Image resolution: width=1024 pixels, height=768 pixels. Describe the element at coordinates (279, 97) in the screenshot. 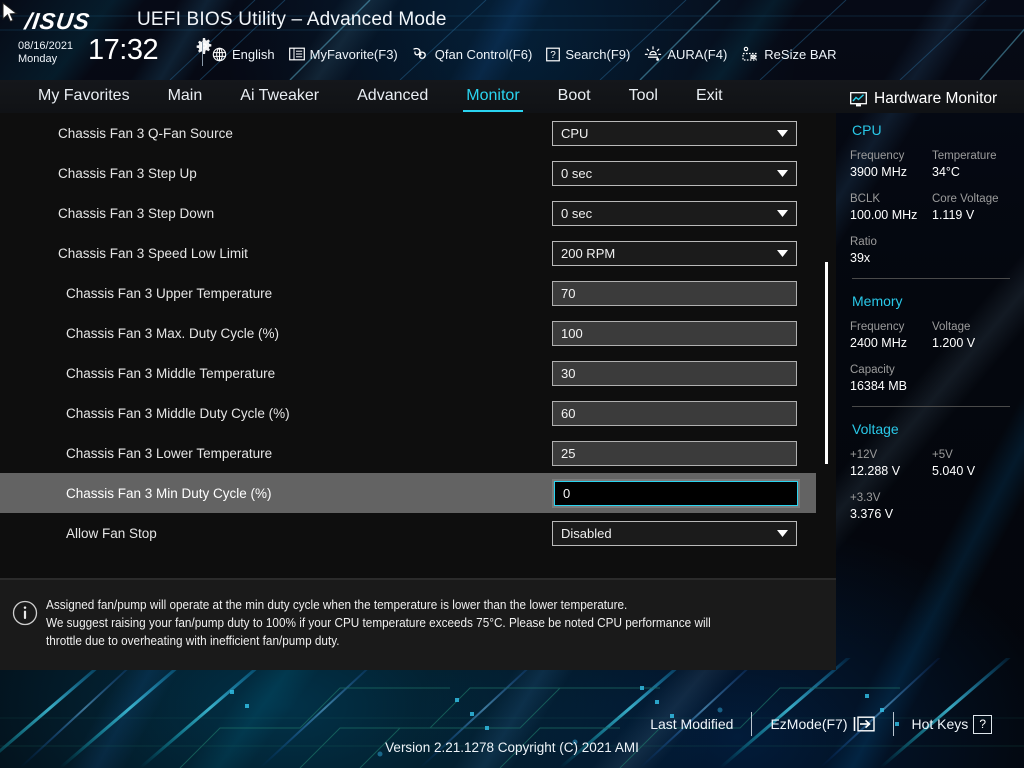

I see `tab-ai-tweaker: Ai Tweaker` at that location.